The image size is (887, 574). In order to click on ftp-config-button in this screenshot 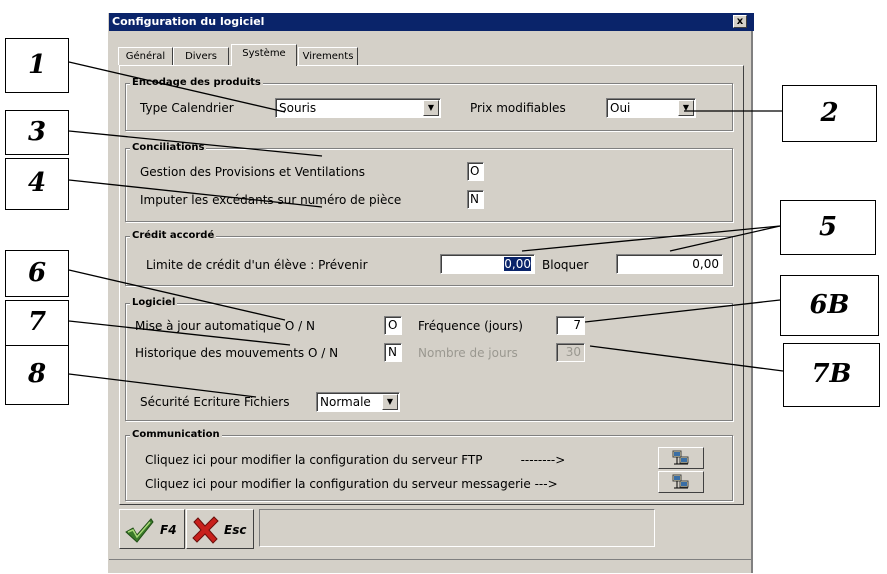, I will do `click(681, 458)`.